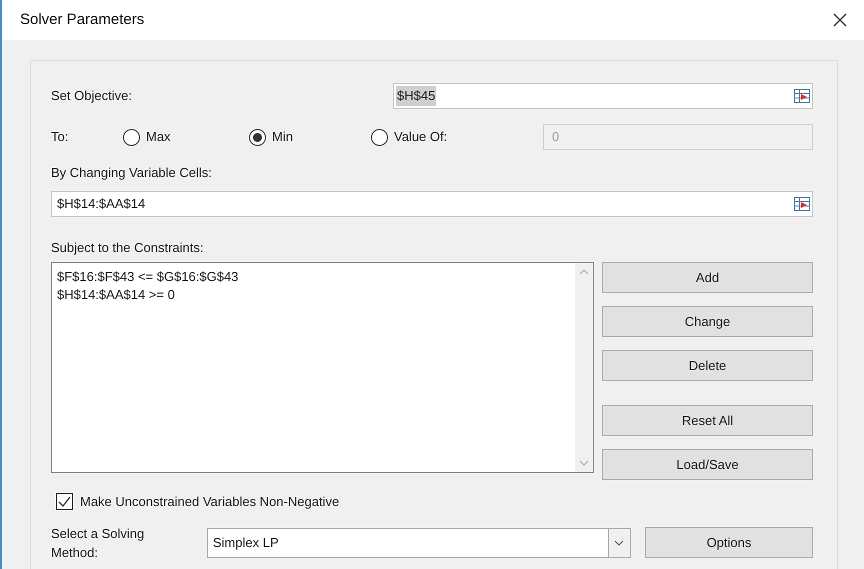  What do you see at coordinates (418, 543) in the screenshot?
I see `method-dropdown: Simplex LP` at bounding box center [418, 543].